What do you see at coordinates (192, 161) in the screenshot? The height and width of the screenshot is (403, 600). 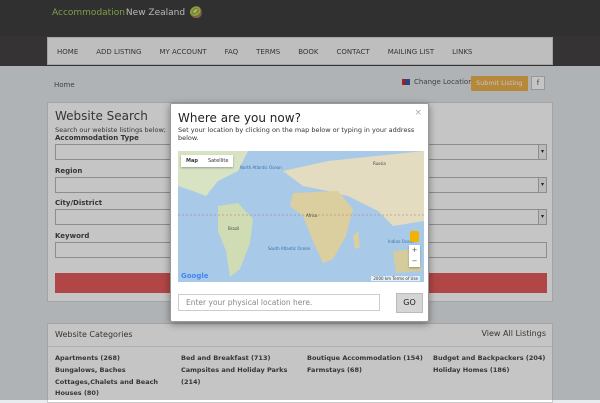 I see `map-tab-map: Map` at bounding box center [192, 161].